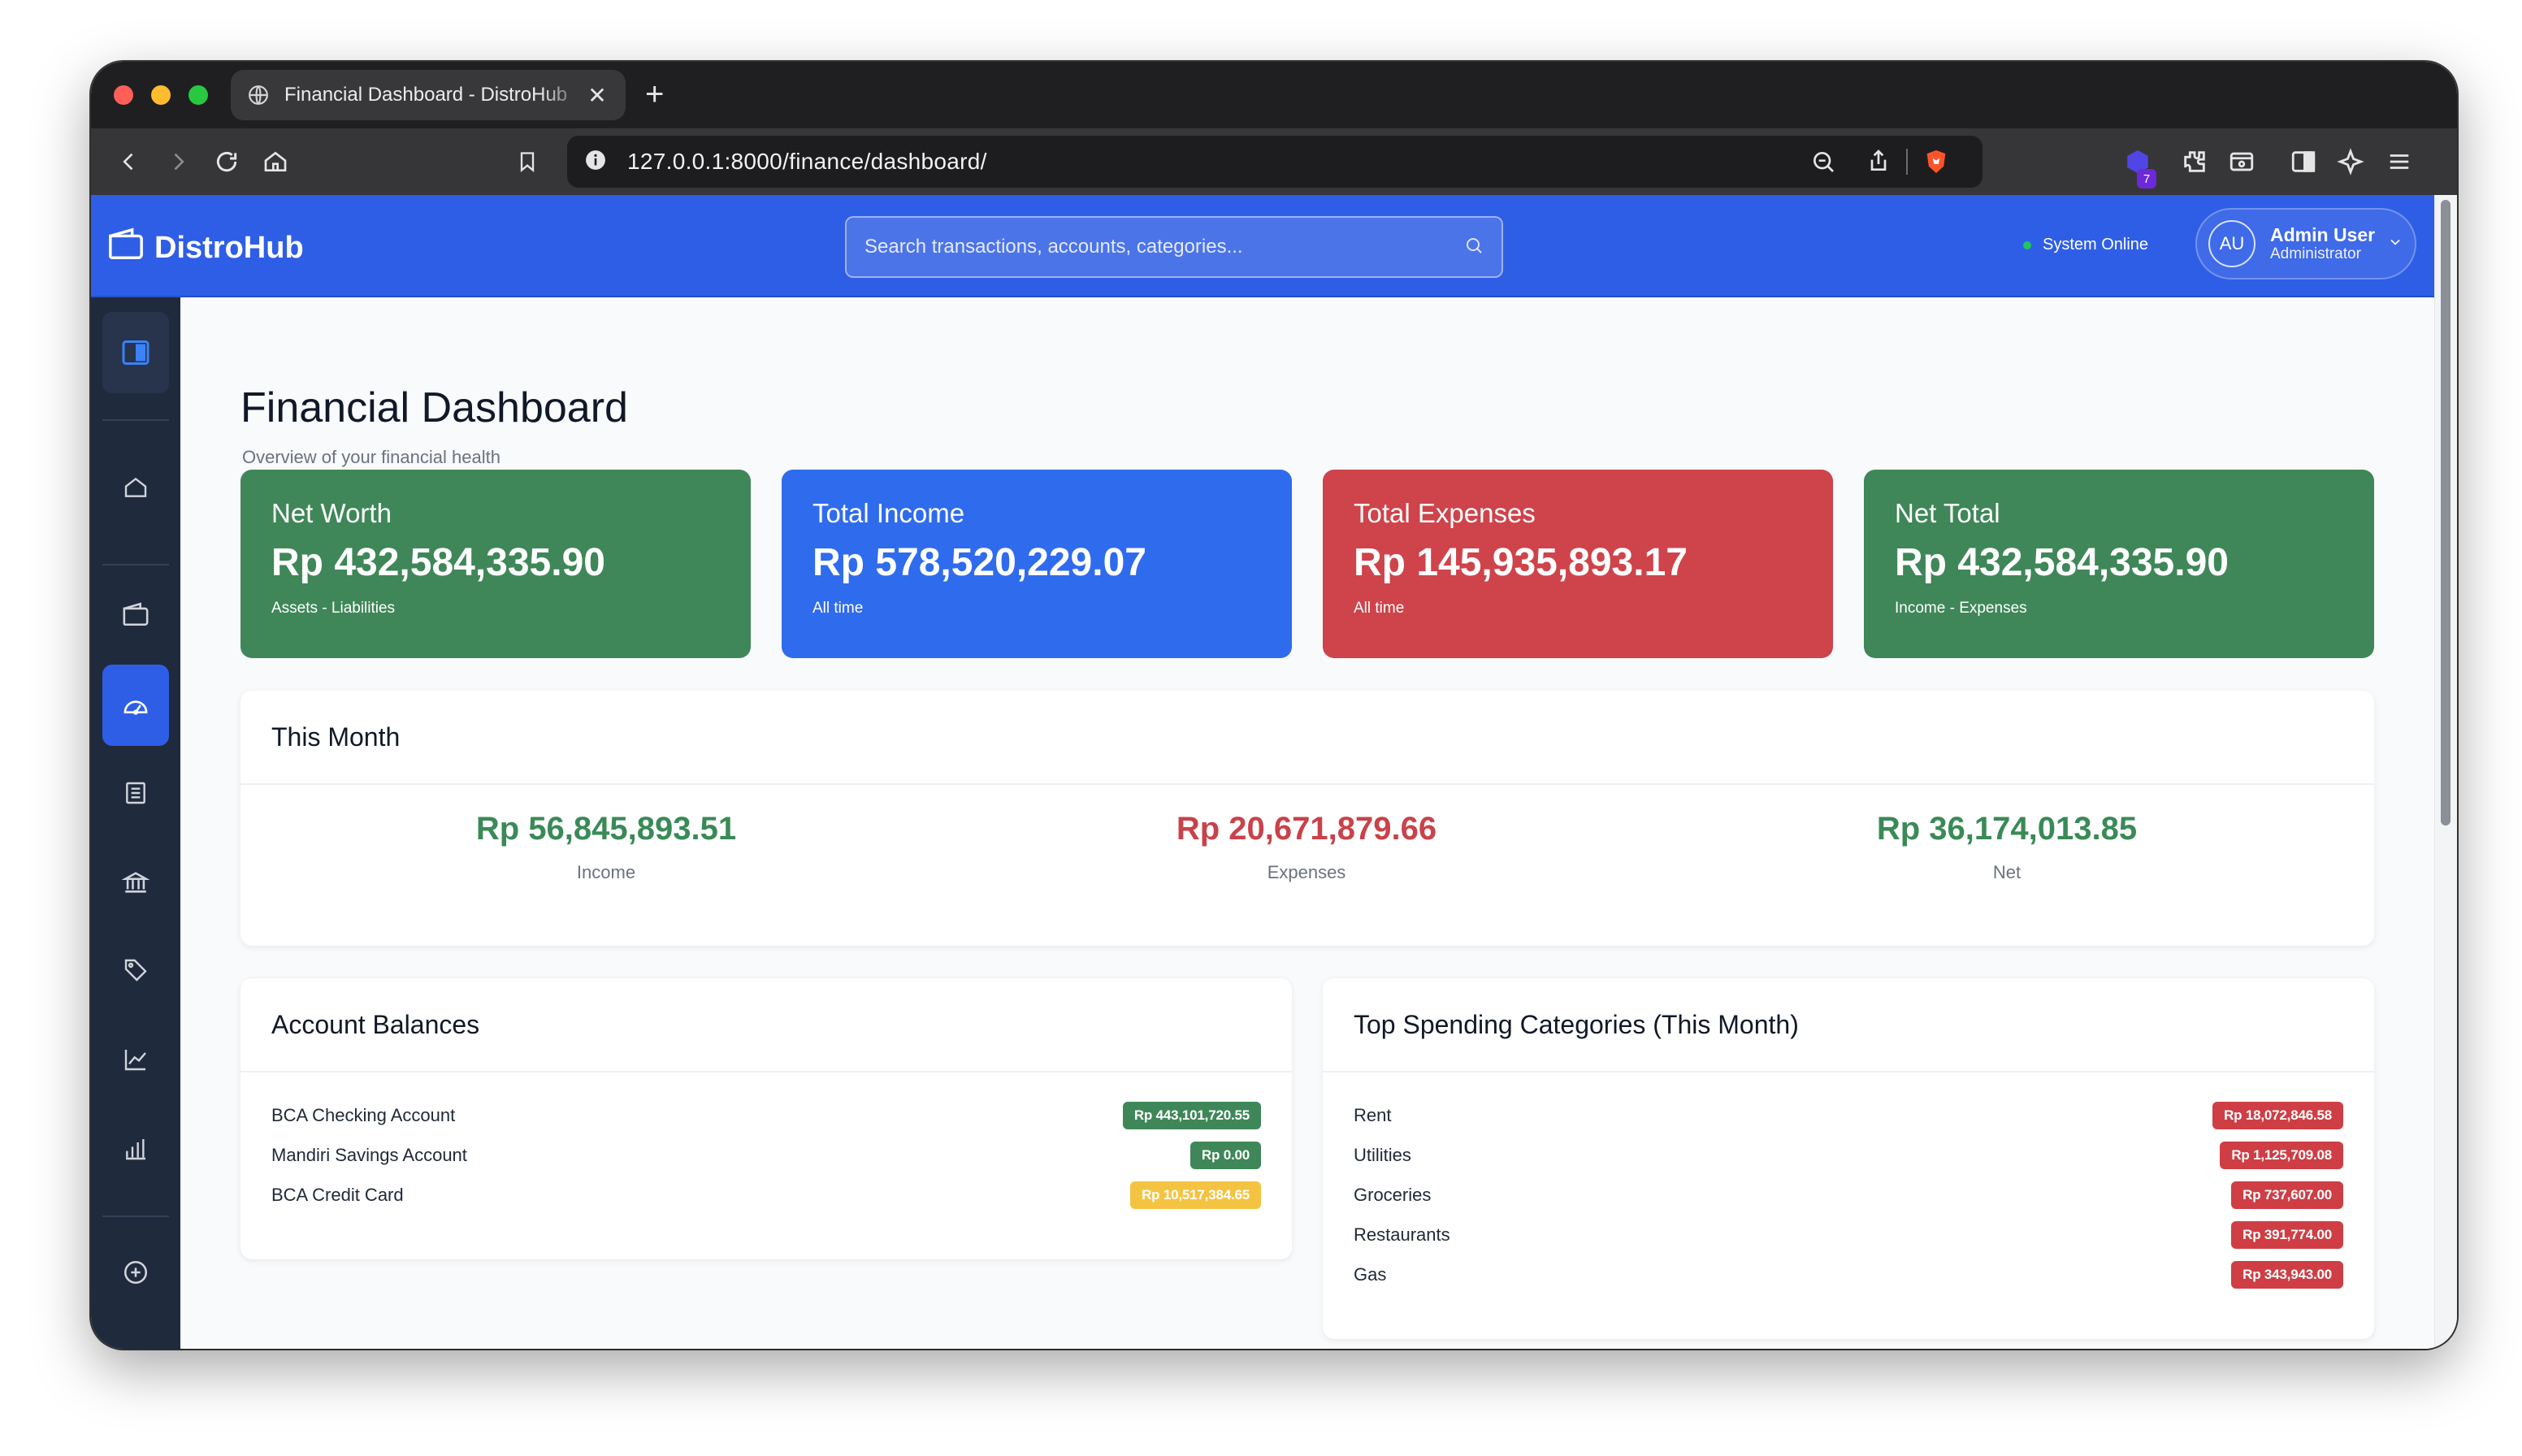  I want to click on category-name: Groceries, so click(1393, 1194).